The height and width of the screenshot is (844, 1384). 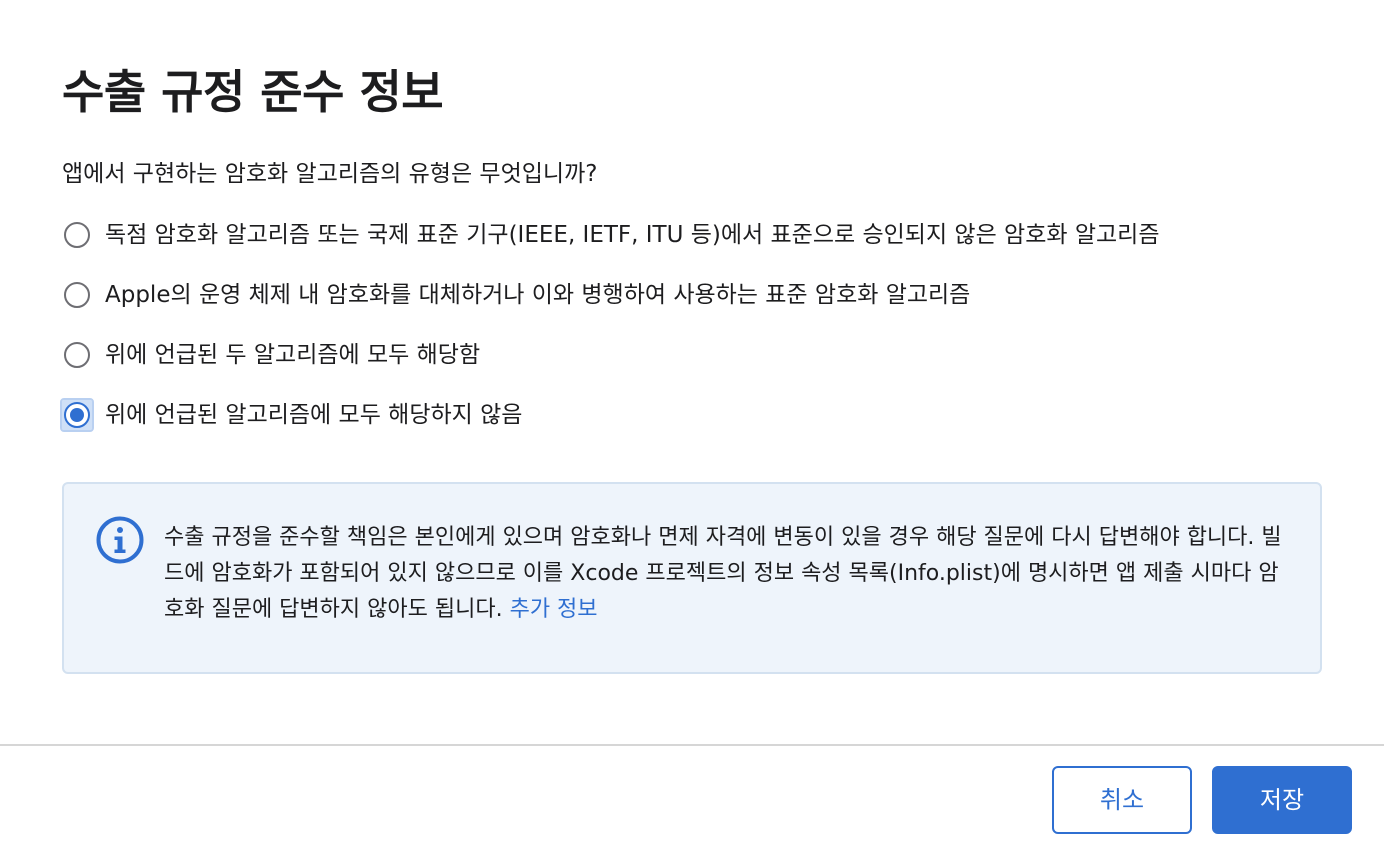 What do you see at coordinates (330, 174) in the screenshot?
I see `question-text: 앱에서 구현하는 암호화 알고리즘의 유형은 무엇입니까?` at bounding box center [330, 174].